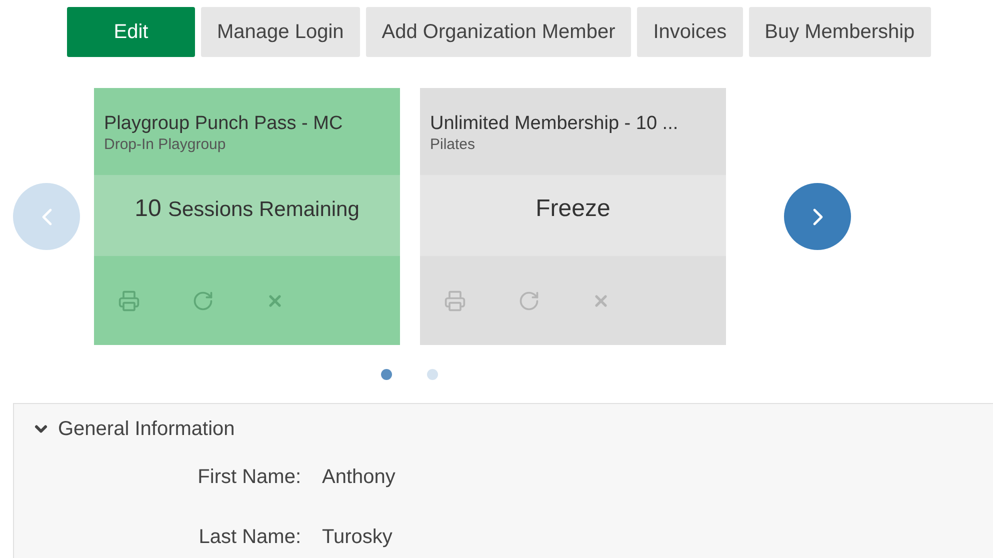 The width and height of the screenshot is (993, 558). Describe the element at coordinates (499, 32) in the screenshot. I see `action-button: Add Organization Member` at that location.